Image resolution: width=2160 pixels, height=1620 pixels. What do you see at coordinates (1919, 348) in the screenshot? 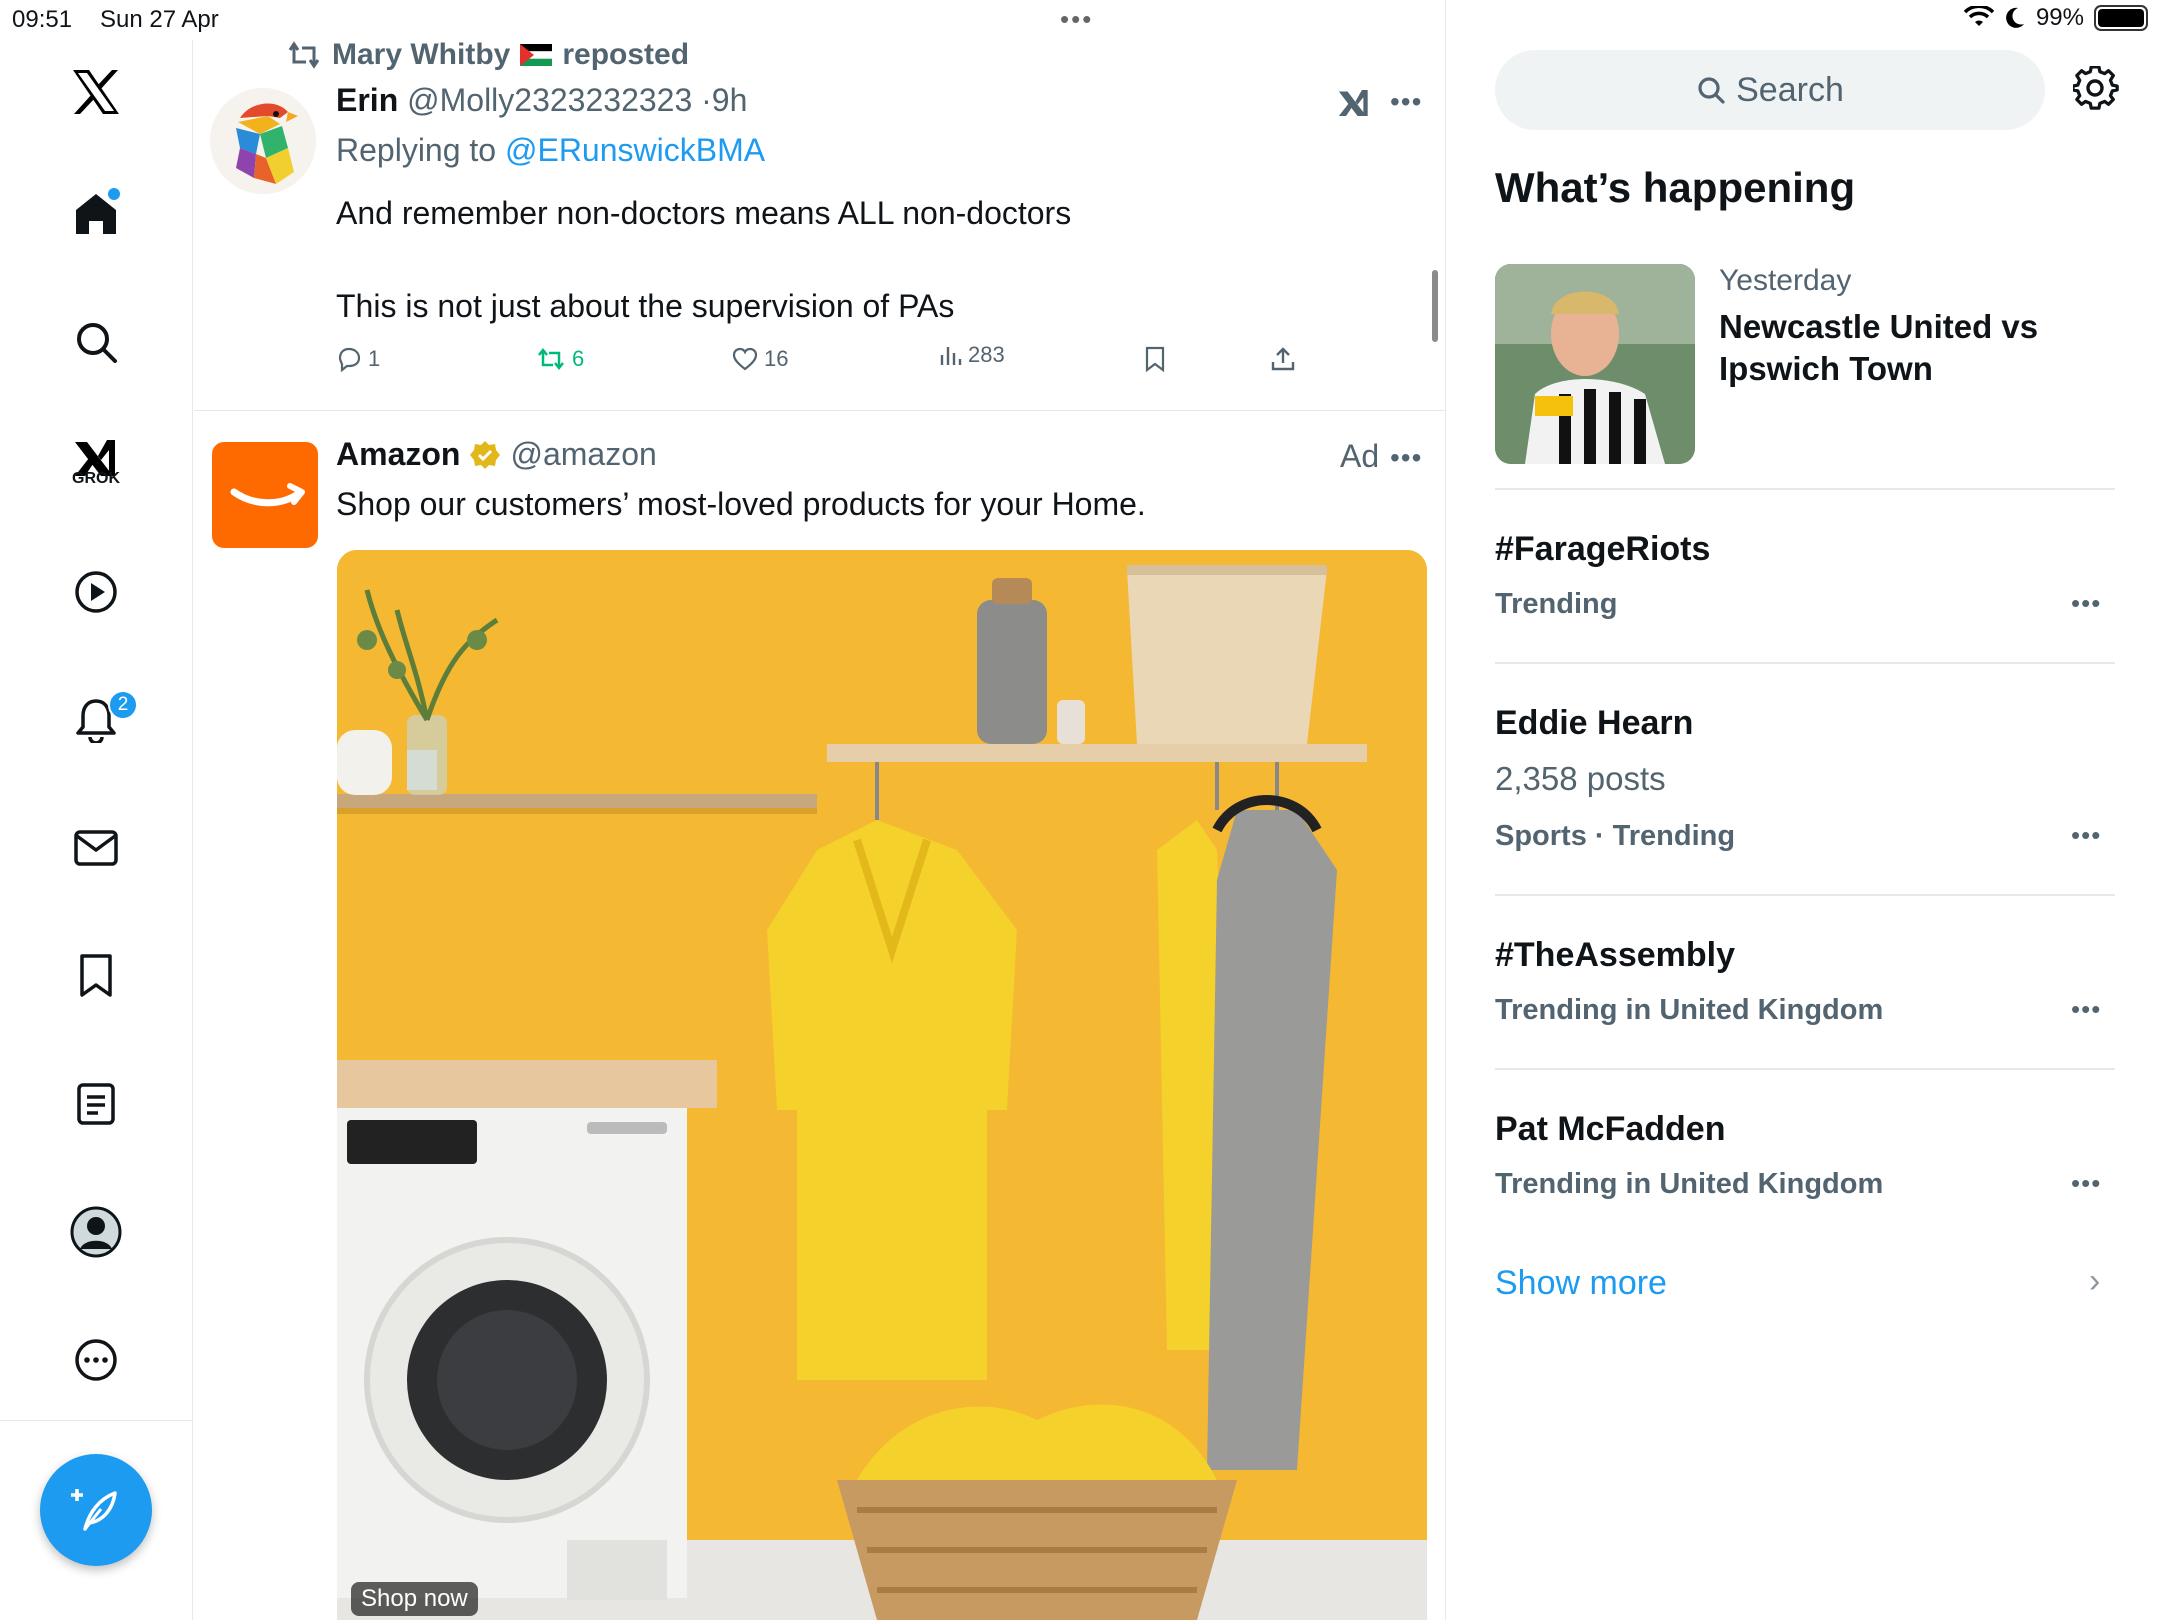
I see `news-title: Newcastle United vs Ipswich Town` at bounding box center [1919, 348].